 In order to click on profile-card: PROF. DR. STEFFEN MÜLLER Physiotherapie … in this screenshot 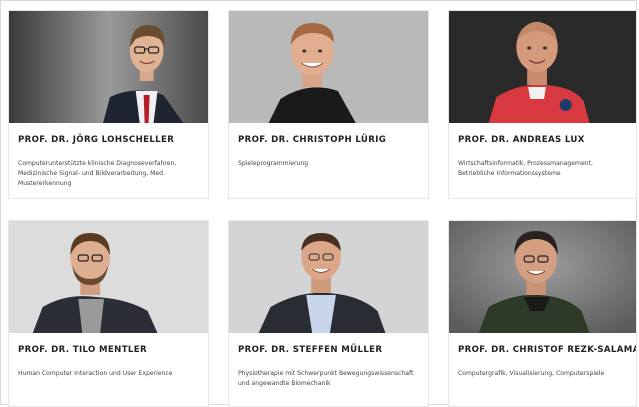, I will do `click(328, 313)`.